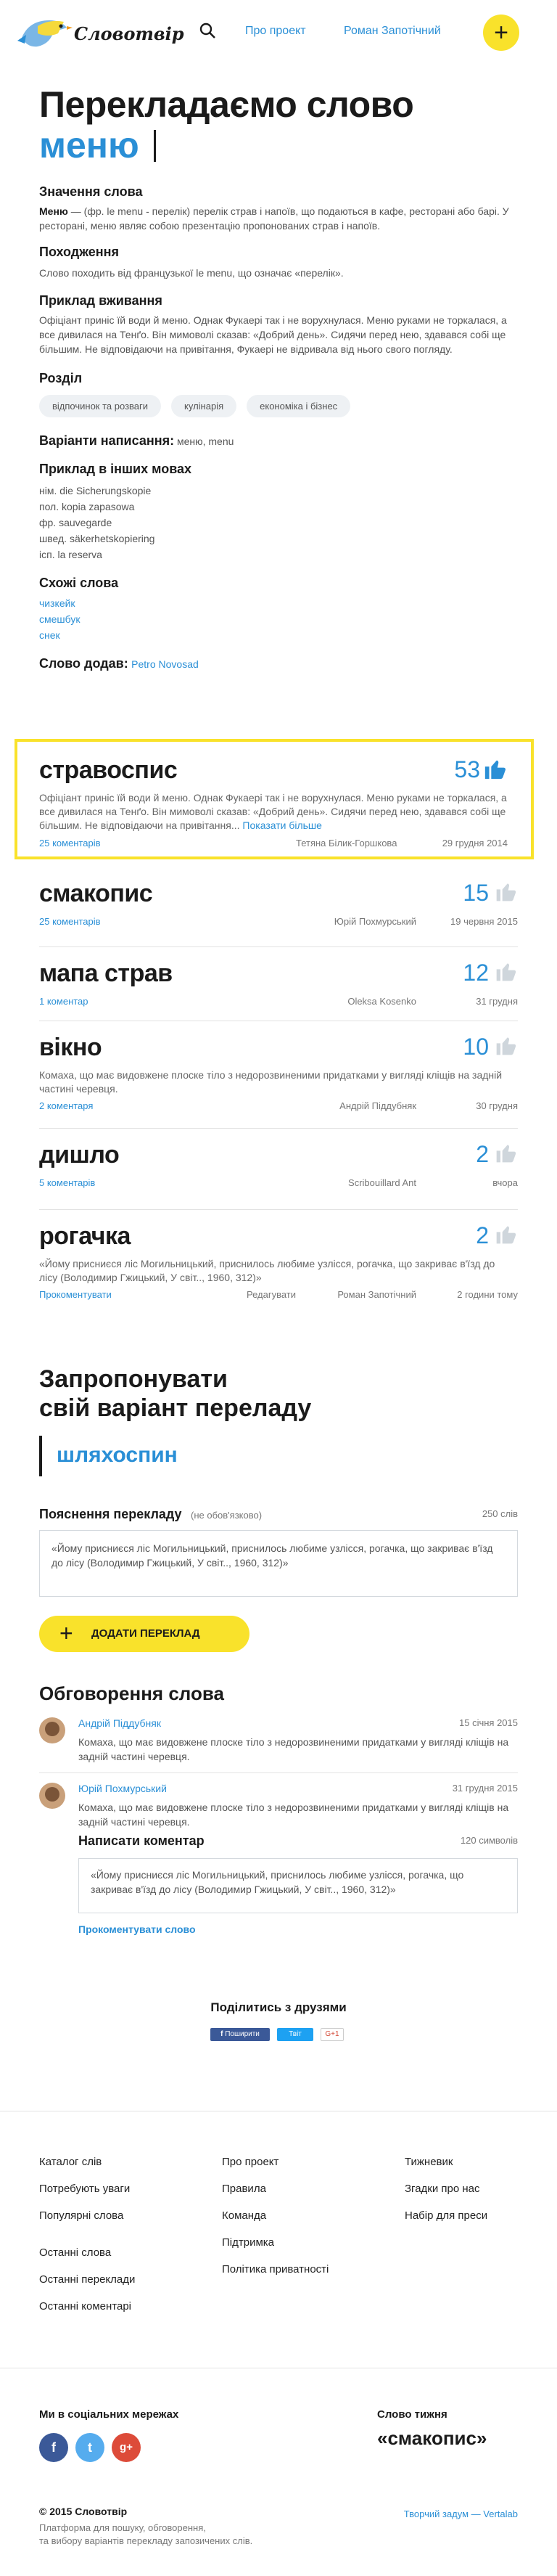 The height and width of the screenshot is (2576, 557). I want to click on translation-author: Юрій Похмурський, so click(375, 921).